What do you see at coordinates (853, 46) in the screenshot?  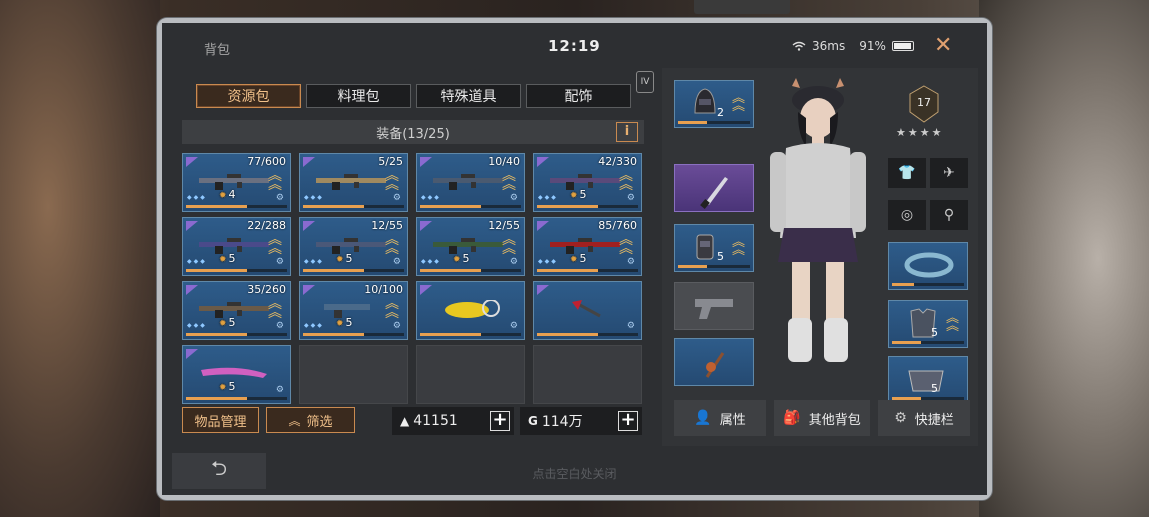 I see `status-bar: 36ms 91%` at bounding box center [853, 46].